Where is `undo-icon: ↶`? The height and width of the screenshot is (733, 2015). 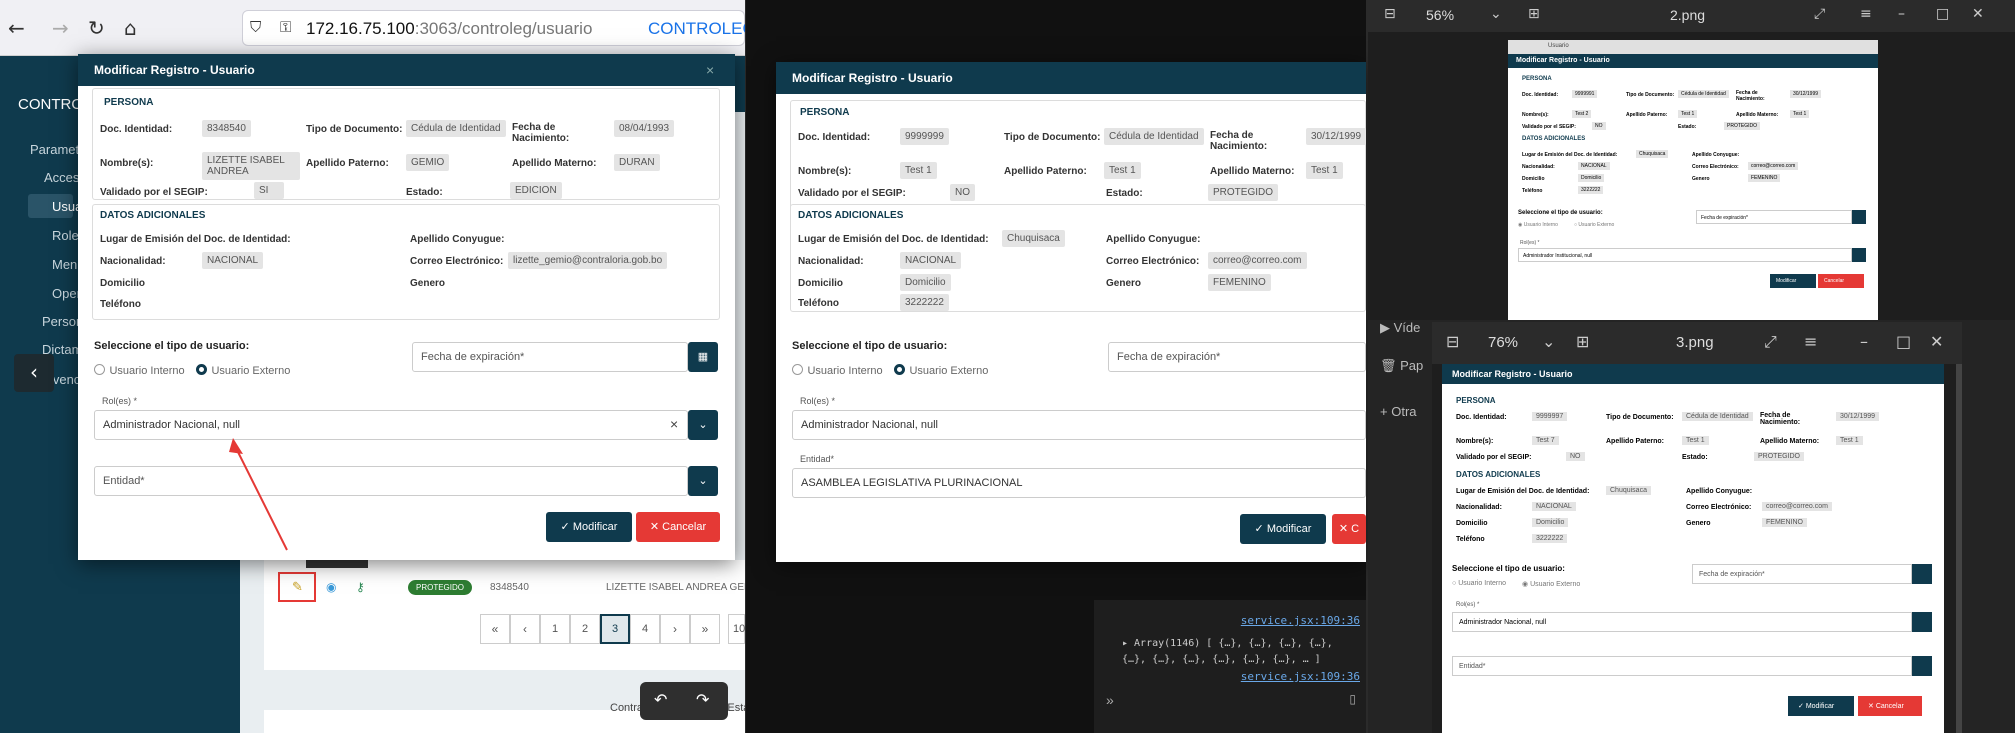 undo-icon: ↶ is located at coordinates (660, 699).